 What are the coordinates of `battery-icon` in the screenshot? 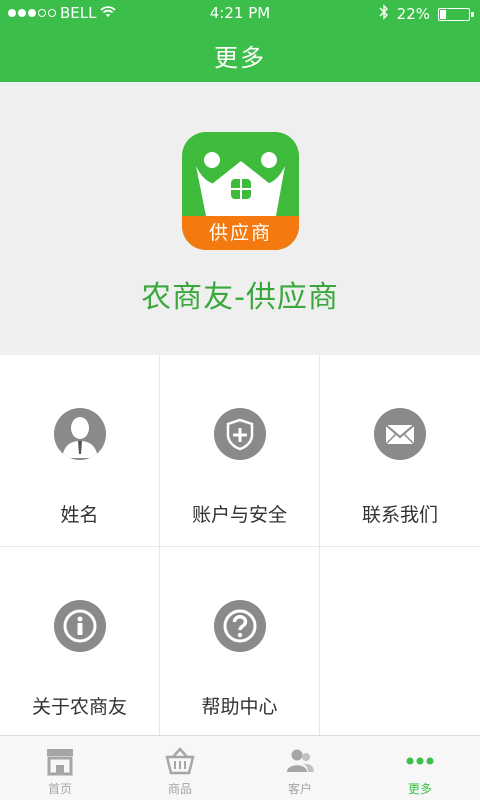 It's located at (456, 14).